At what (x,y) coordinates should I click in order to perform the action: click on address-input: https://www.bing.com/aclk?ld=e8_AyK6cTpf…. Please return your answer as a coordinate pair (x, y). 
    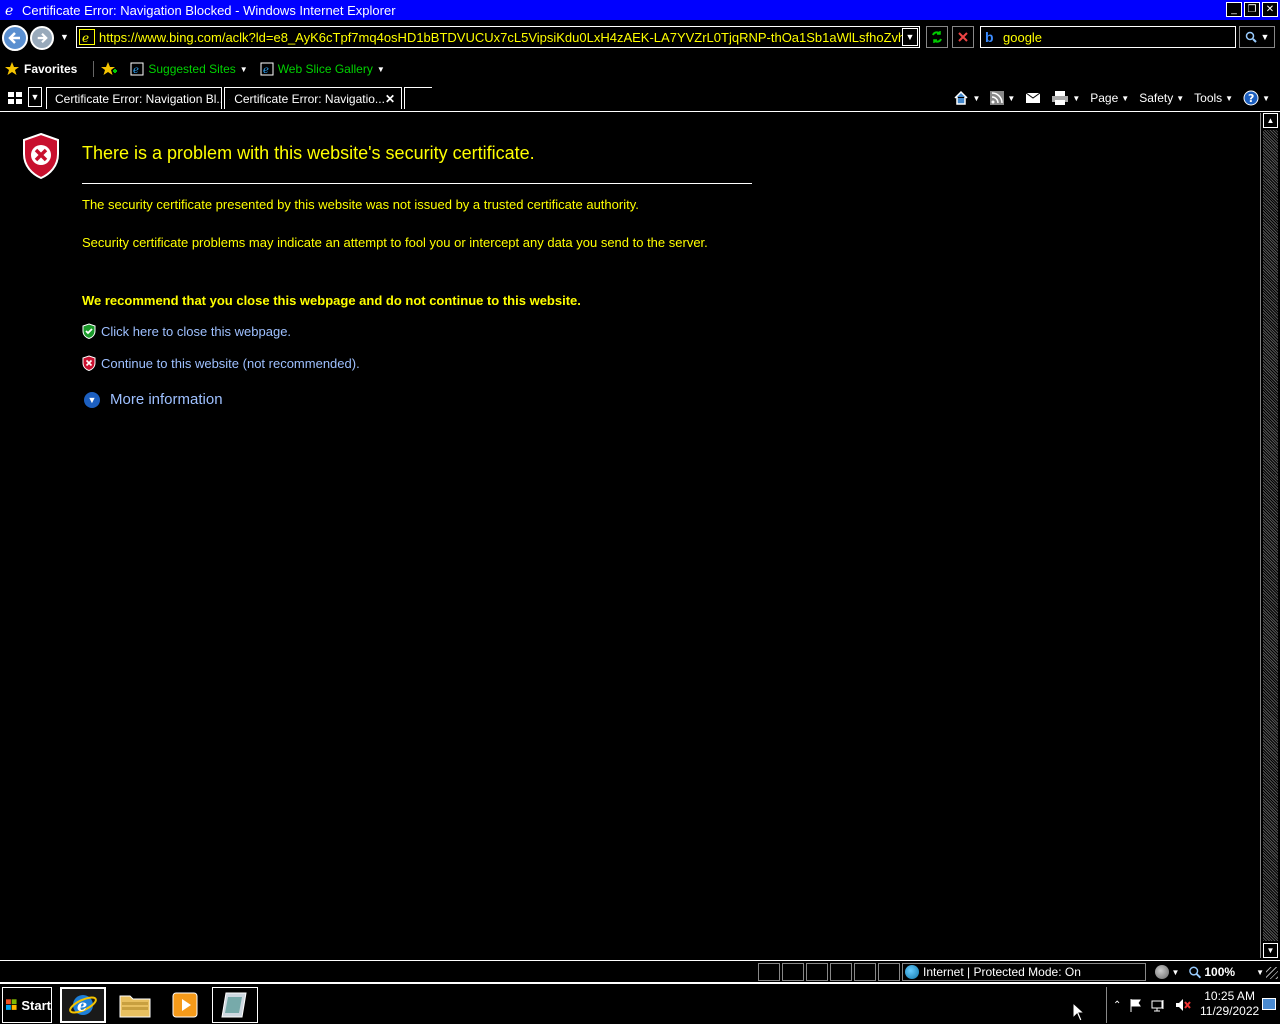
    Looking at the image, I should click on (500, 37).